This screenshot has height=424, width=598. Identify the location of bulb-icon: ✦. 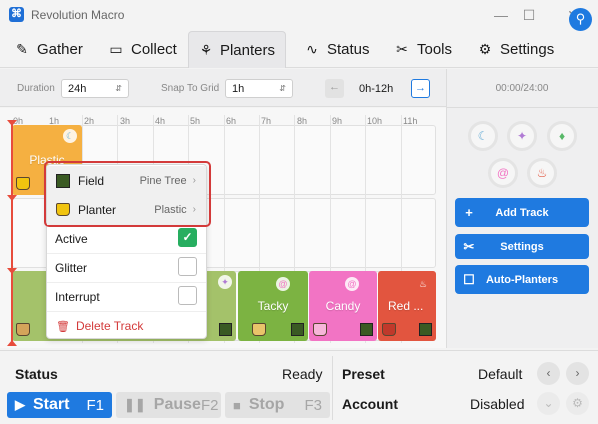
(225, 282).